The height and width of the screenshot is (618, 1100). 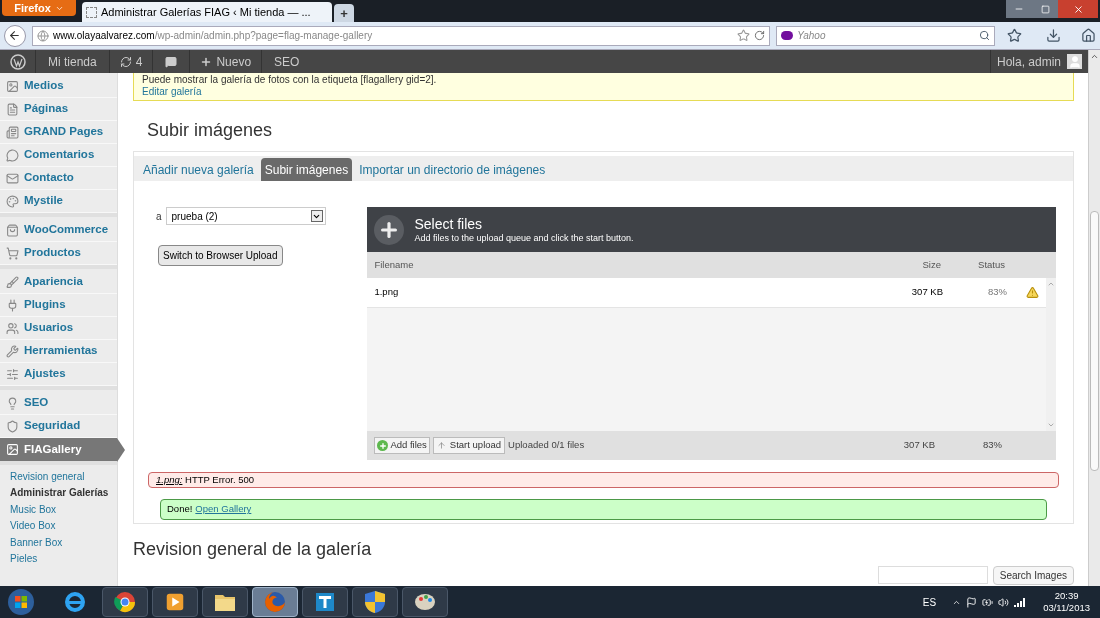 What do you see at coordinates (12, 449) in the screenshot?
I see `image-icon` at bounding box center [12, 449].